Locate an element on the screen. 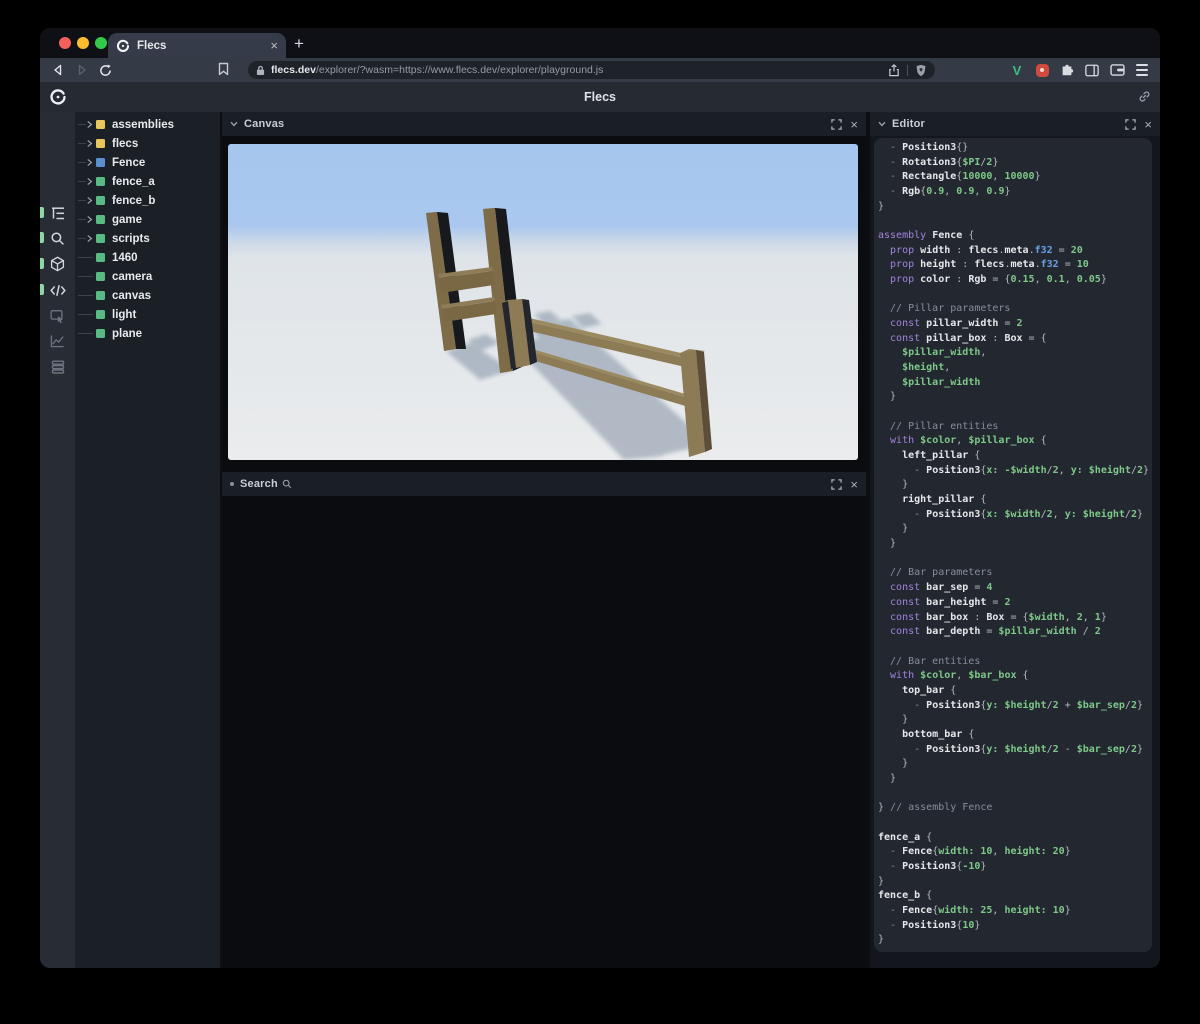  code-line: } // assembly Fence is located at coordinates (1015, 808).